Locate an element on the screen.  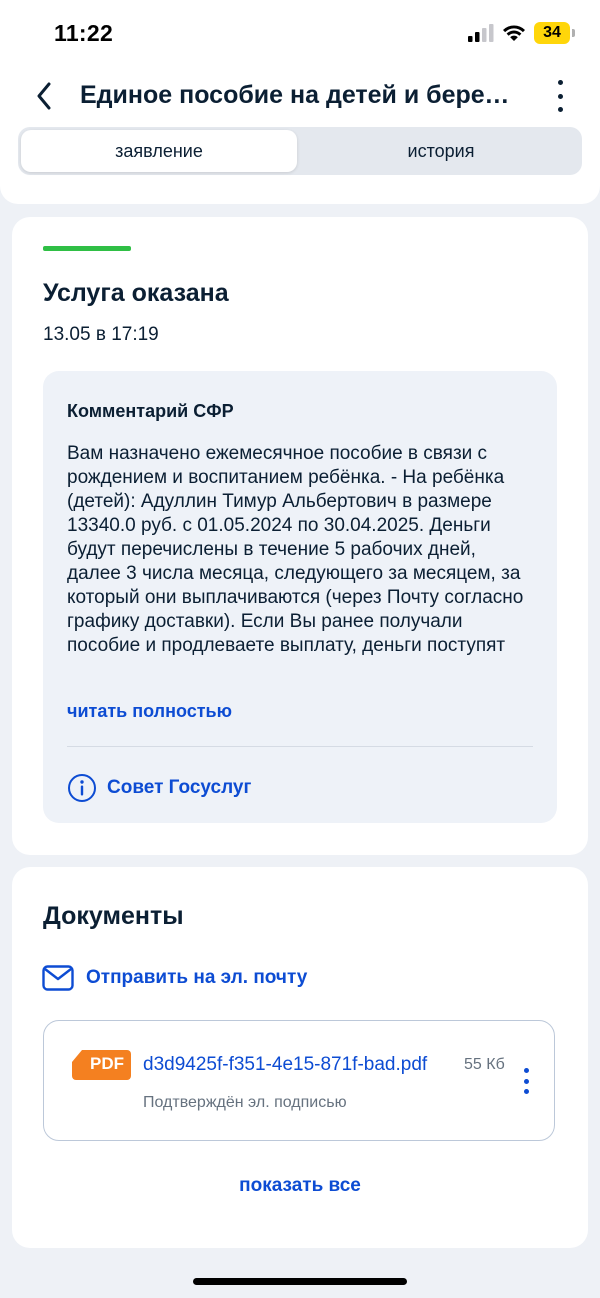
cellular-signal-icon is located at coordinates (481, 33).